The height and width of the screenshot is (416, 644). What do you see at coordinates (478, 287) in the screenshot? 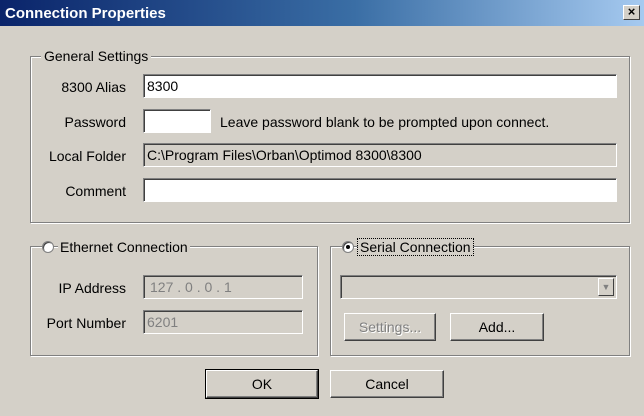
I see `serial-port-combo: ▼` at bounding box center [478, 287].